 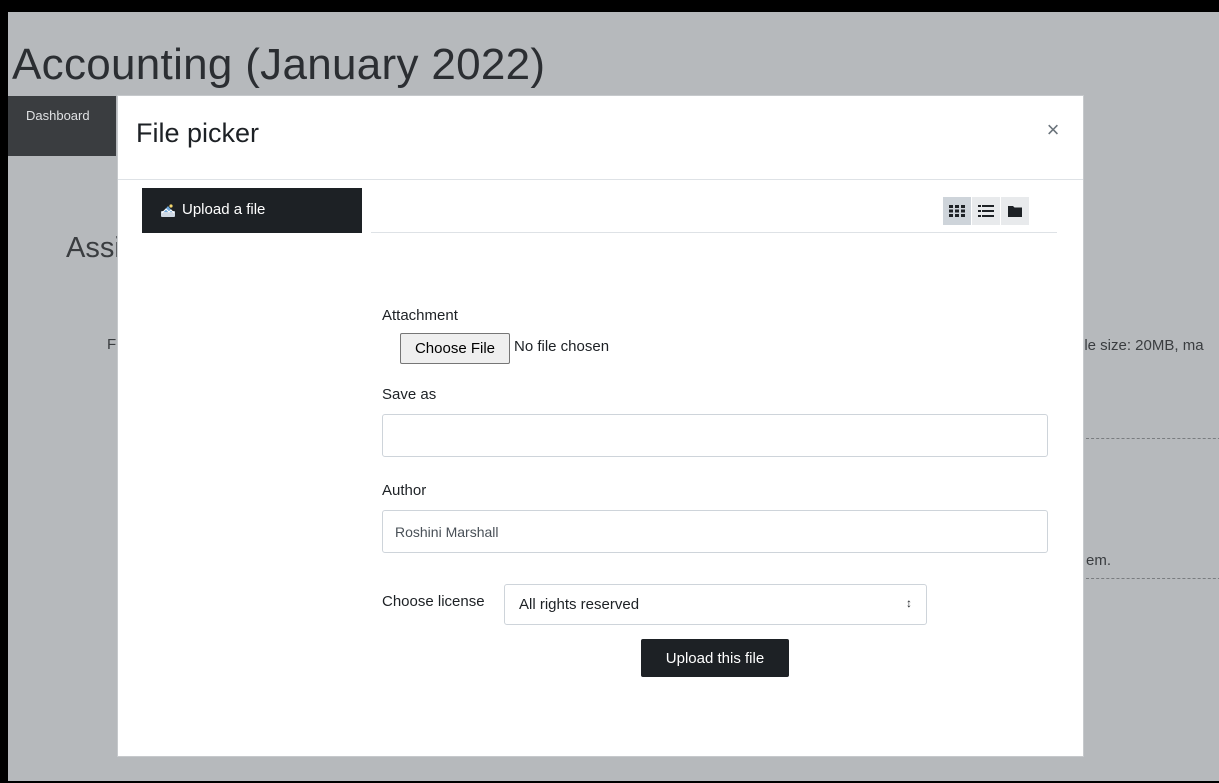 I want to click on grid-icon, so click(x=957, y=211).